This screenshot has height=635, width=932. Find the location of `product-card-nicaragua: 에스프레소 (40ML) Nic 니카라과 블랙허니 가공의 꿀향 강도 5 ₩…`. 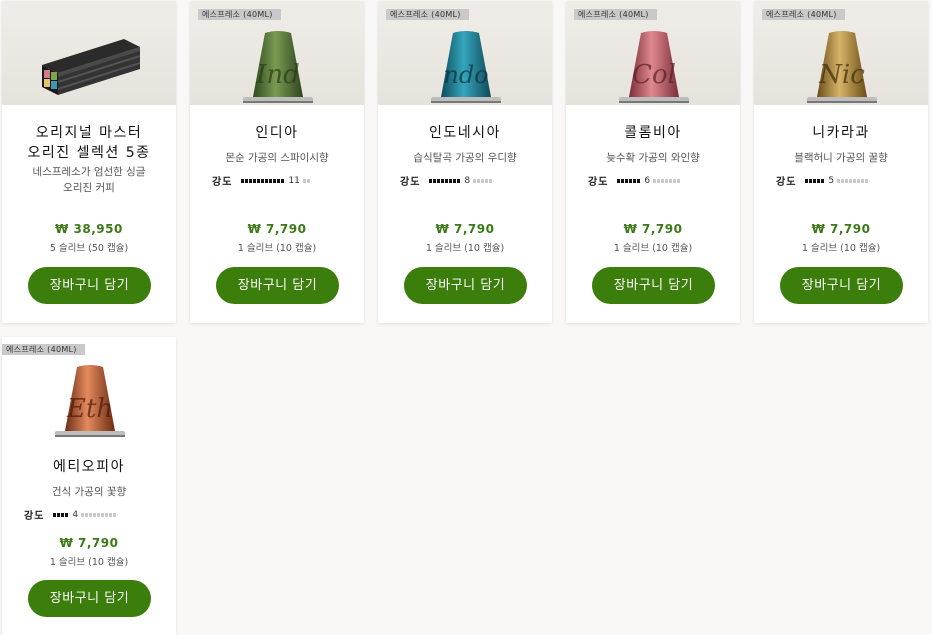

product-card-nicaragua: 에스프레소 (40ML) Nic 니카라과 블랙허니 가공의 꿀향 강도 5 ₩… is located at coordinates (841, 162).